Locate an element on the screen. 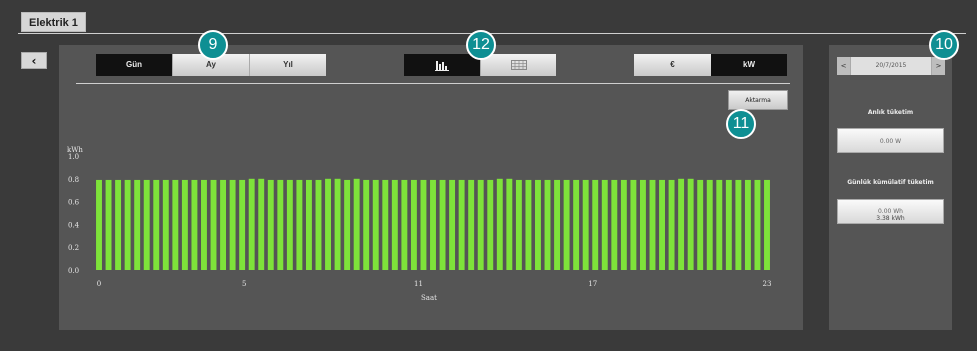 Image resolution: width=977 pixels, height=351 pixels. x-tick-label: 5 is located at coordinates (244, 284).